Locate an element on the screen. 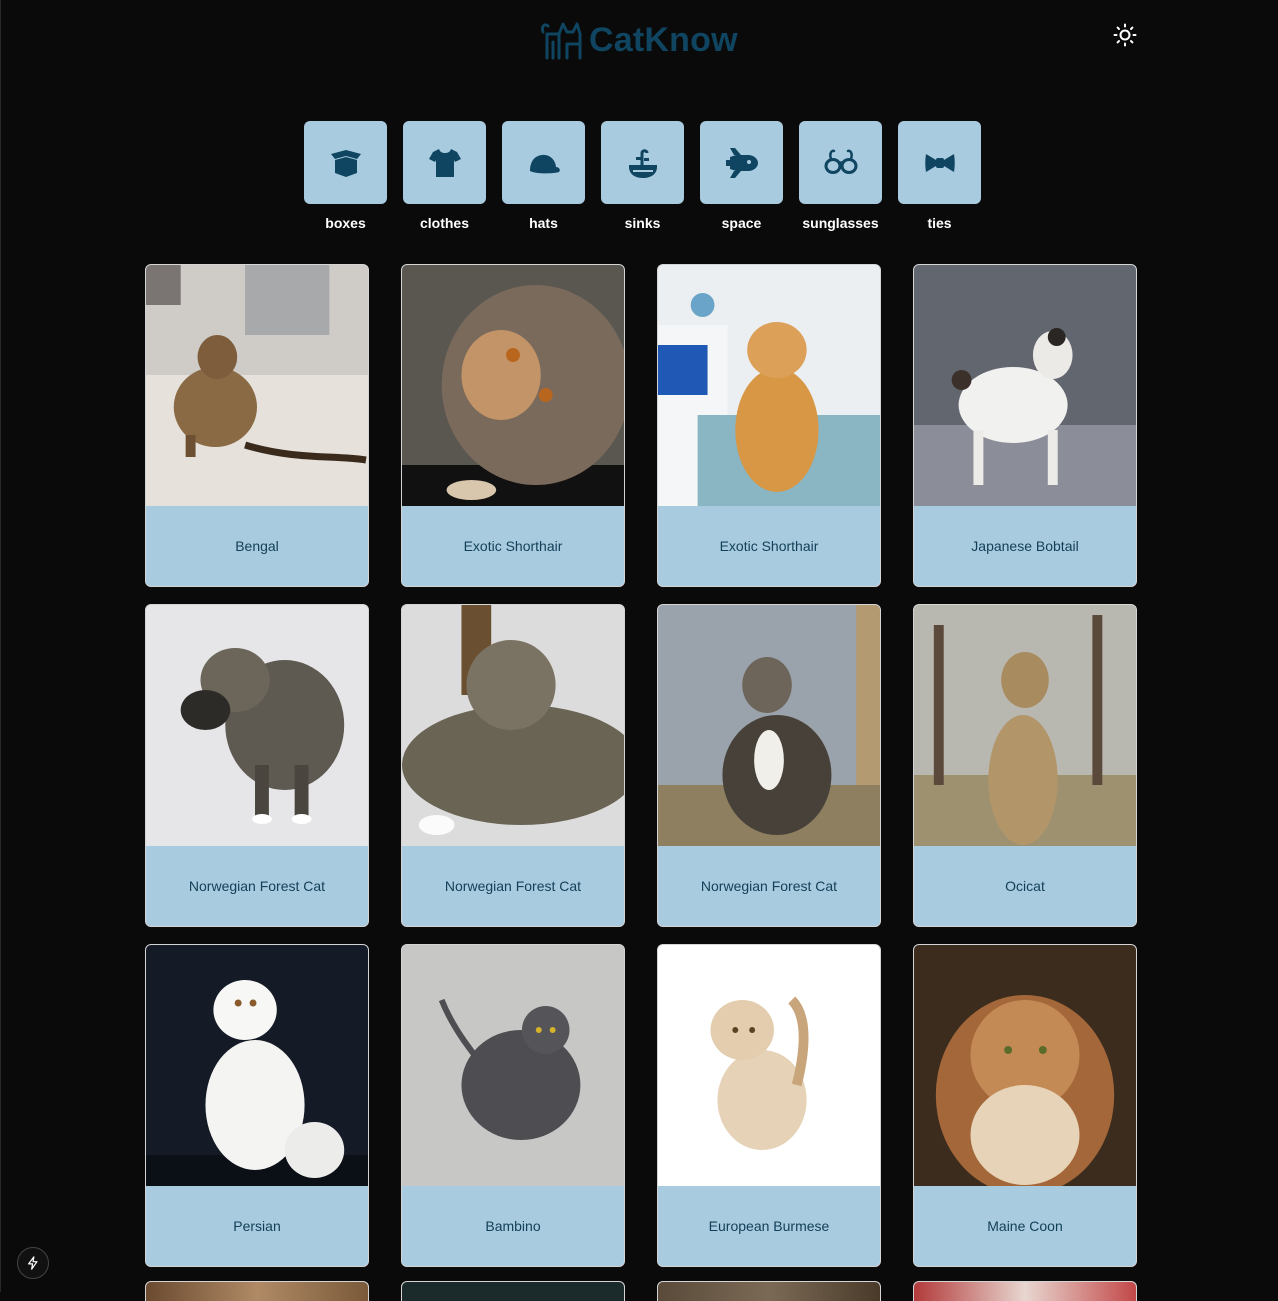  cat-card: Bambino is located at coordinates (513, 1105).